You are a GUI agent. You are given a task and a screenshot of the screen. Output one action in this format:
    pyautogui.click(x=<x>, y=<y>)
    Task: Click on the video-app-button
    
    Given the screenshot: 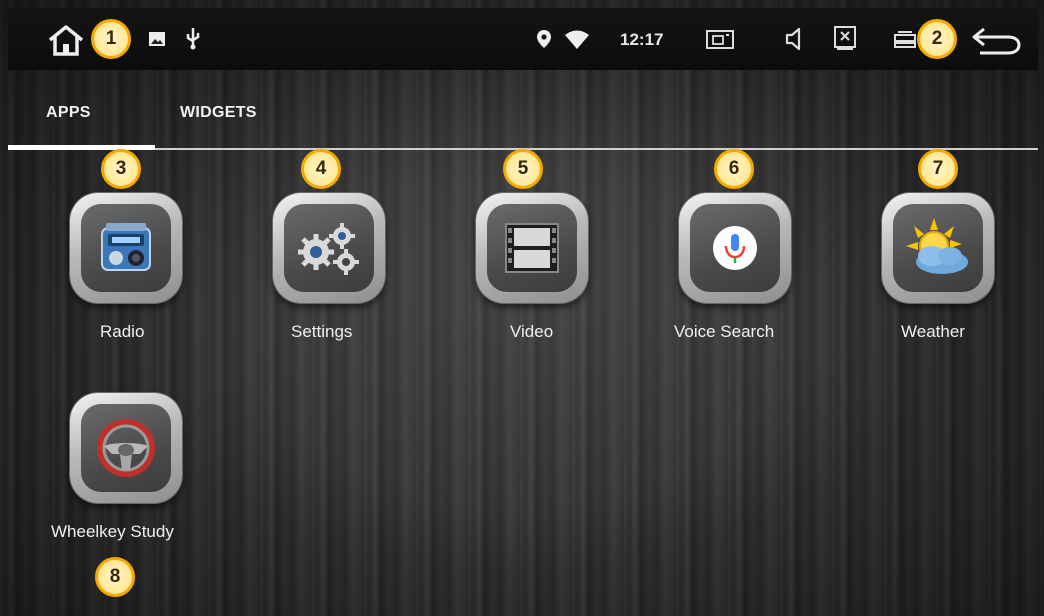 What is the action you would take?
    pyautogui.click(x=532, y=248)
    